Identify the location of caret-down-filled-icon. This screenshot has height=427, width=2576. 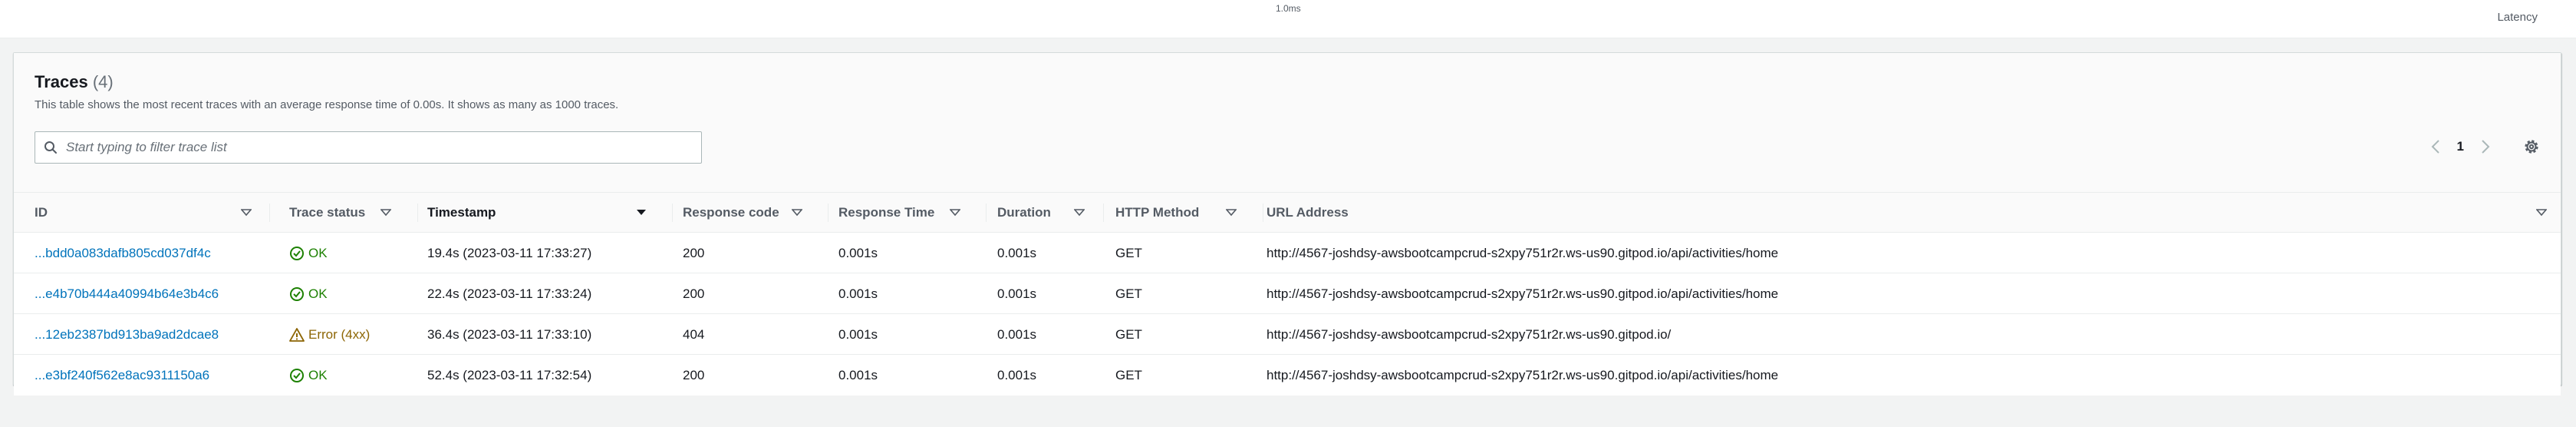
(641, 213).